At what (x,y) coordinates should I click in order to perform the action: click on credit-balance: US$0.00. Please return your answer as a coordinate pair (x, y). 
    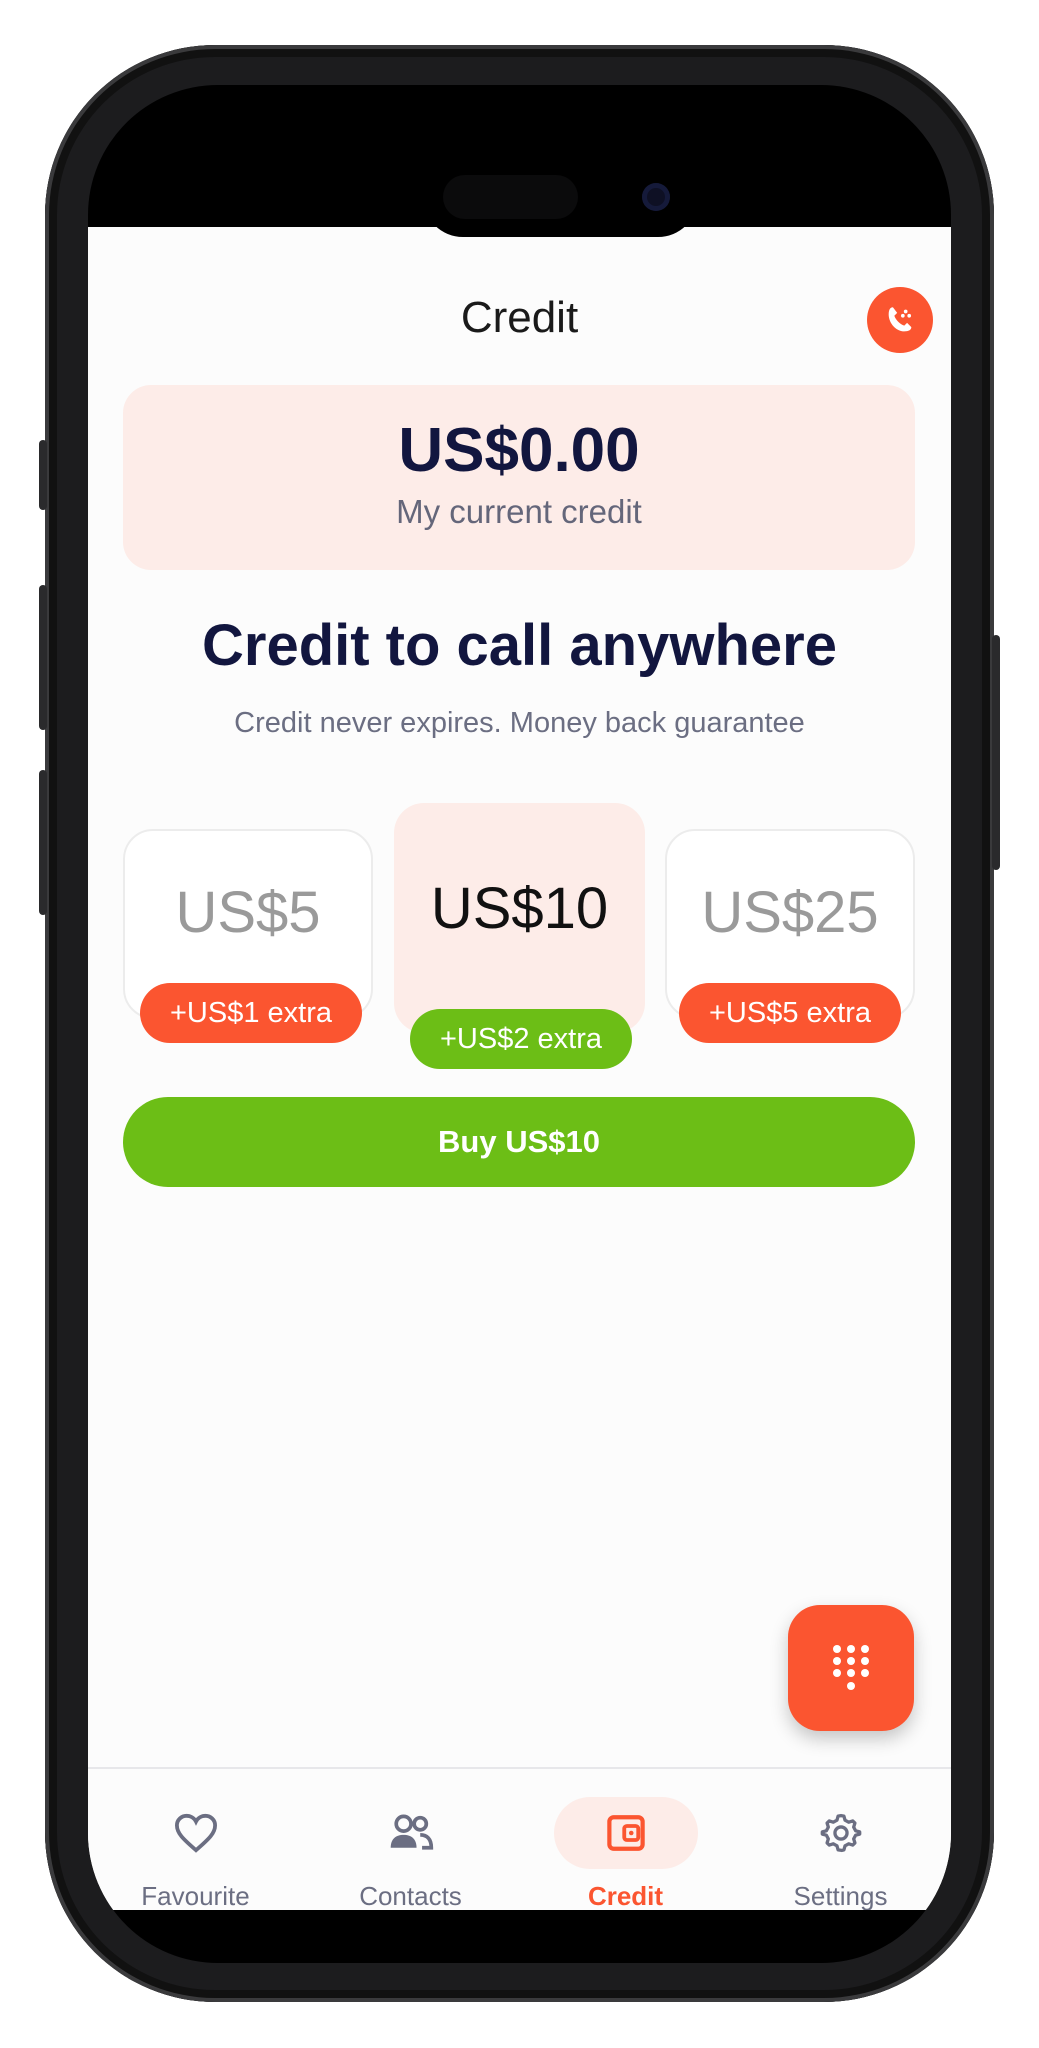
    Looking at the image, I should click on (519, 450).